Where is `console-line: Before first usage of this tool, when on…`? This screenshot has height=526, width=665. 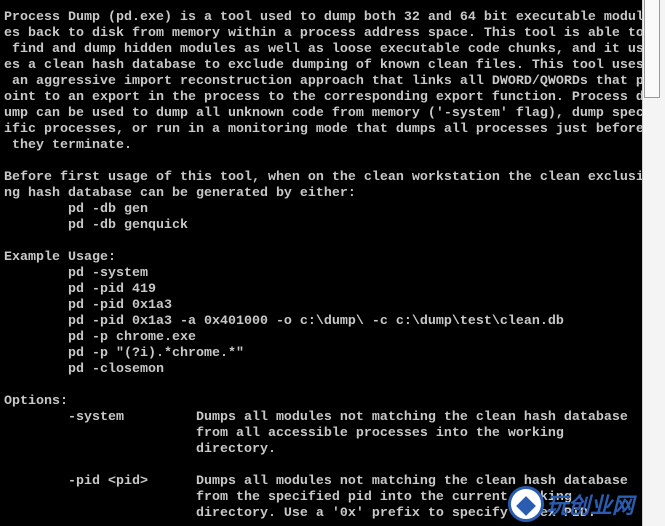
console-line: Before first usage of this tool, when on… is located at coordinates (323, 177).